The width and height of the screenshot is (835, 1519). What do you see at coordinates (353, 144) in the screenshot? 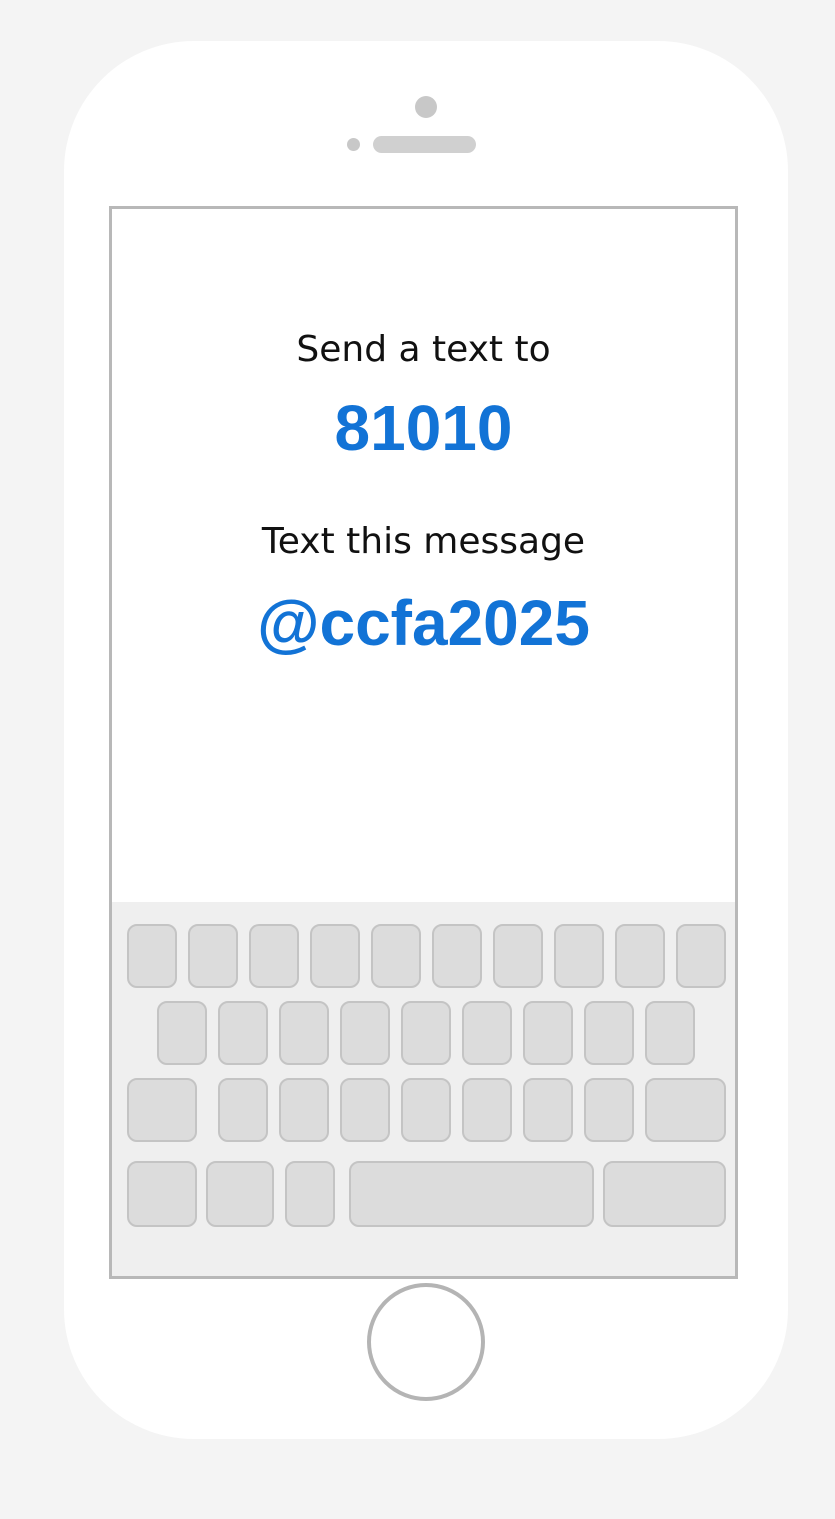
I see `sensor-icon` at bounding box center [353, 144].